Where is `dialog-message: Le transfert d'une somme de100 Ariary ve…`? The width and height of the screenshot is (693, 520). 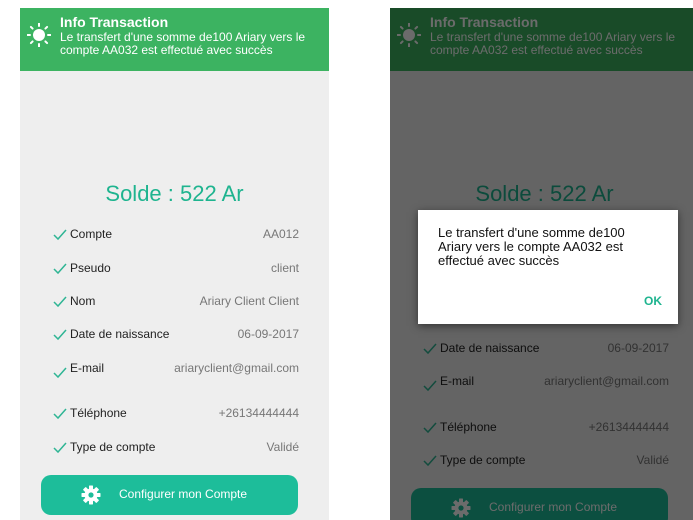 dialog-message: Le transfert d'une somme de100 Ariary ve… is located at coordinates (531, 246).